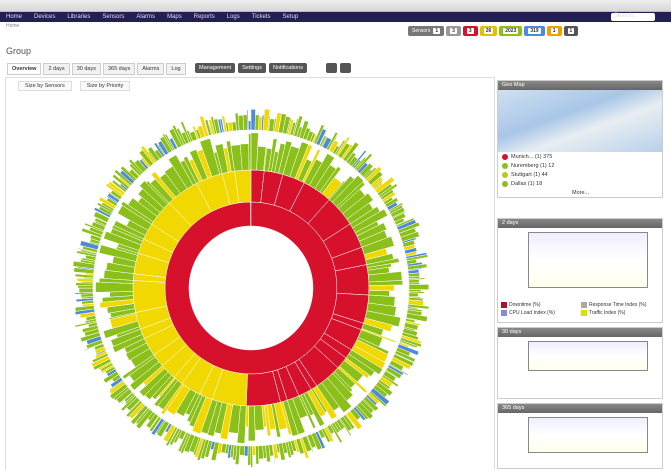  Describe the element at coordinates (78, 17) in the screenshot. I see `nav-libraries: Libraries` at that location.